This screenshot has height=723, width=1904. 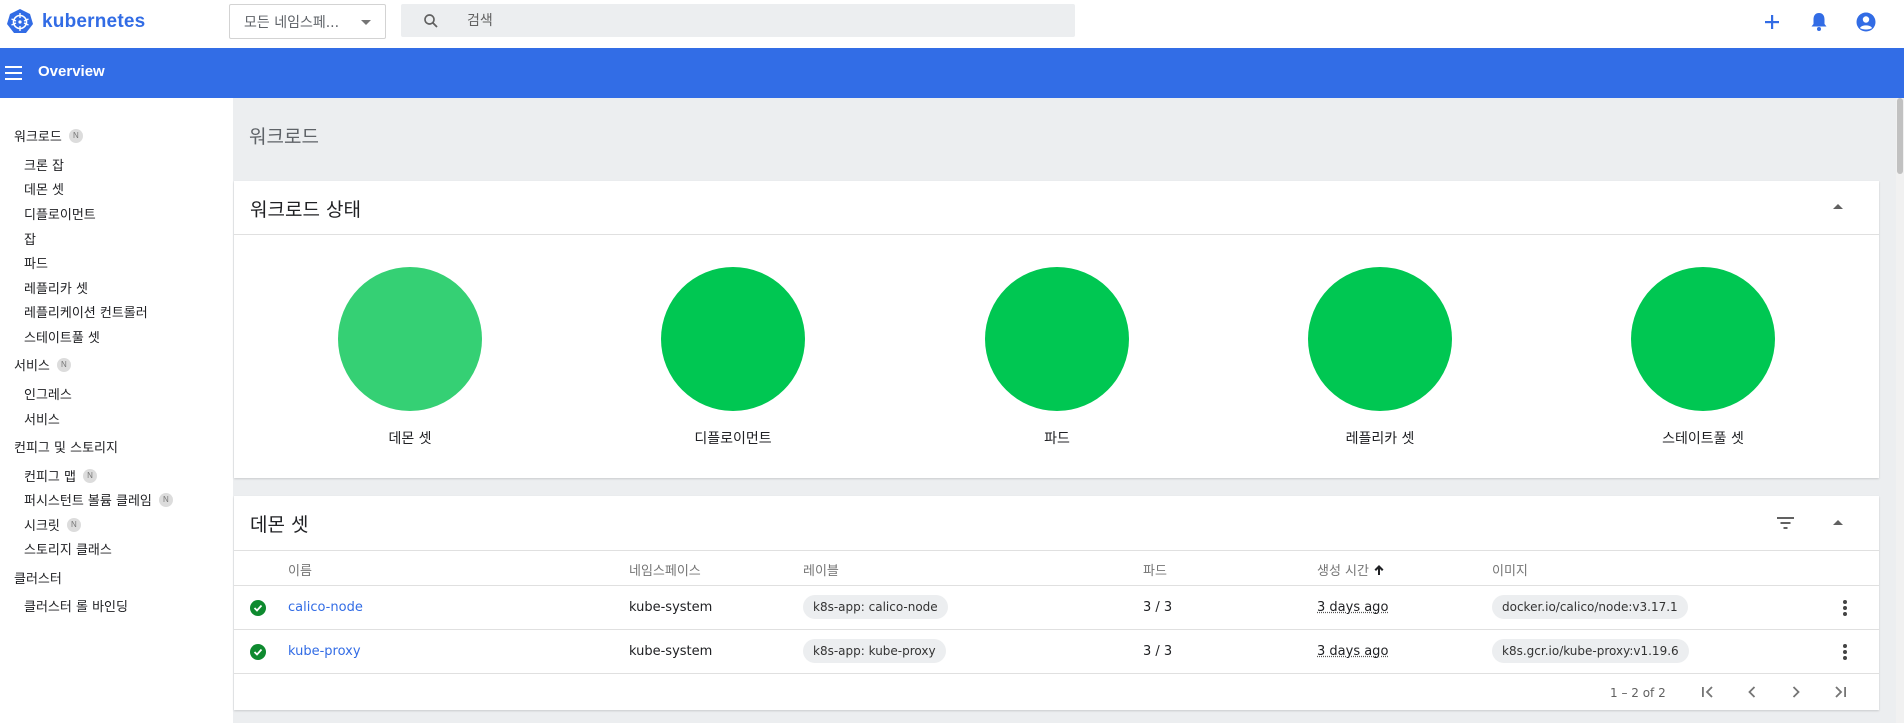 What do you see at coordinates (875, 607) in the screenshot?
I see `label-chip: k8s-app: calico-node` at bounding box center [875, 607].